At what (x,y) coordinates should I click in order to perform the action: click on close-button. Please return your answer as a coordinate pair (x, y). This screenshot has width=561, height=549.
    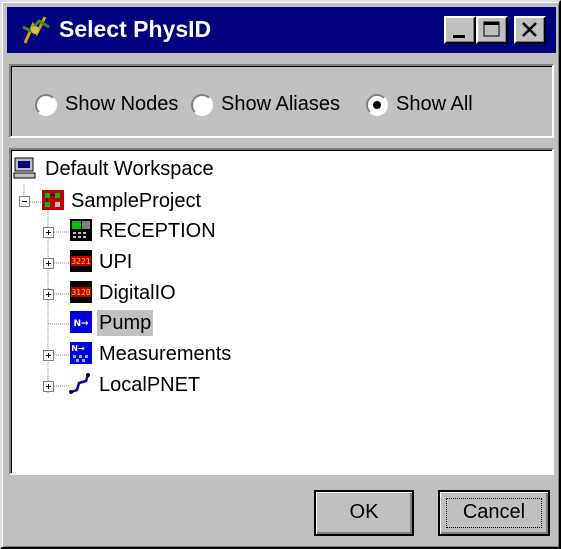
    Looking at the image, I should click on (530, 30).